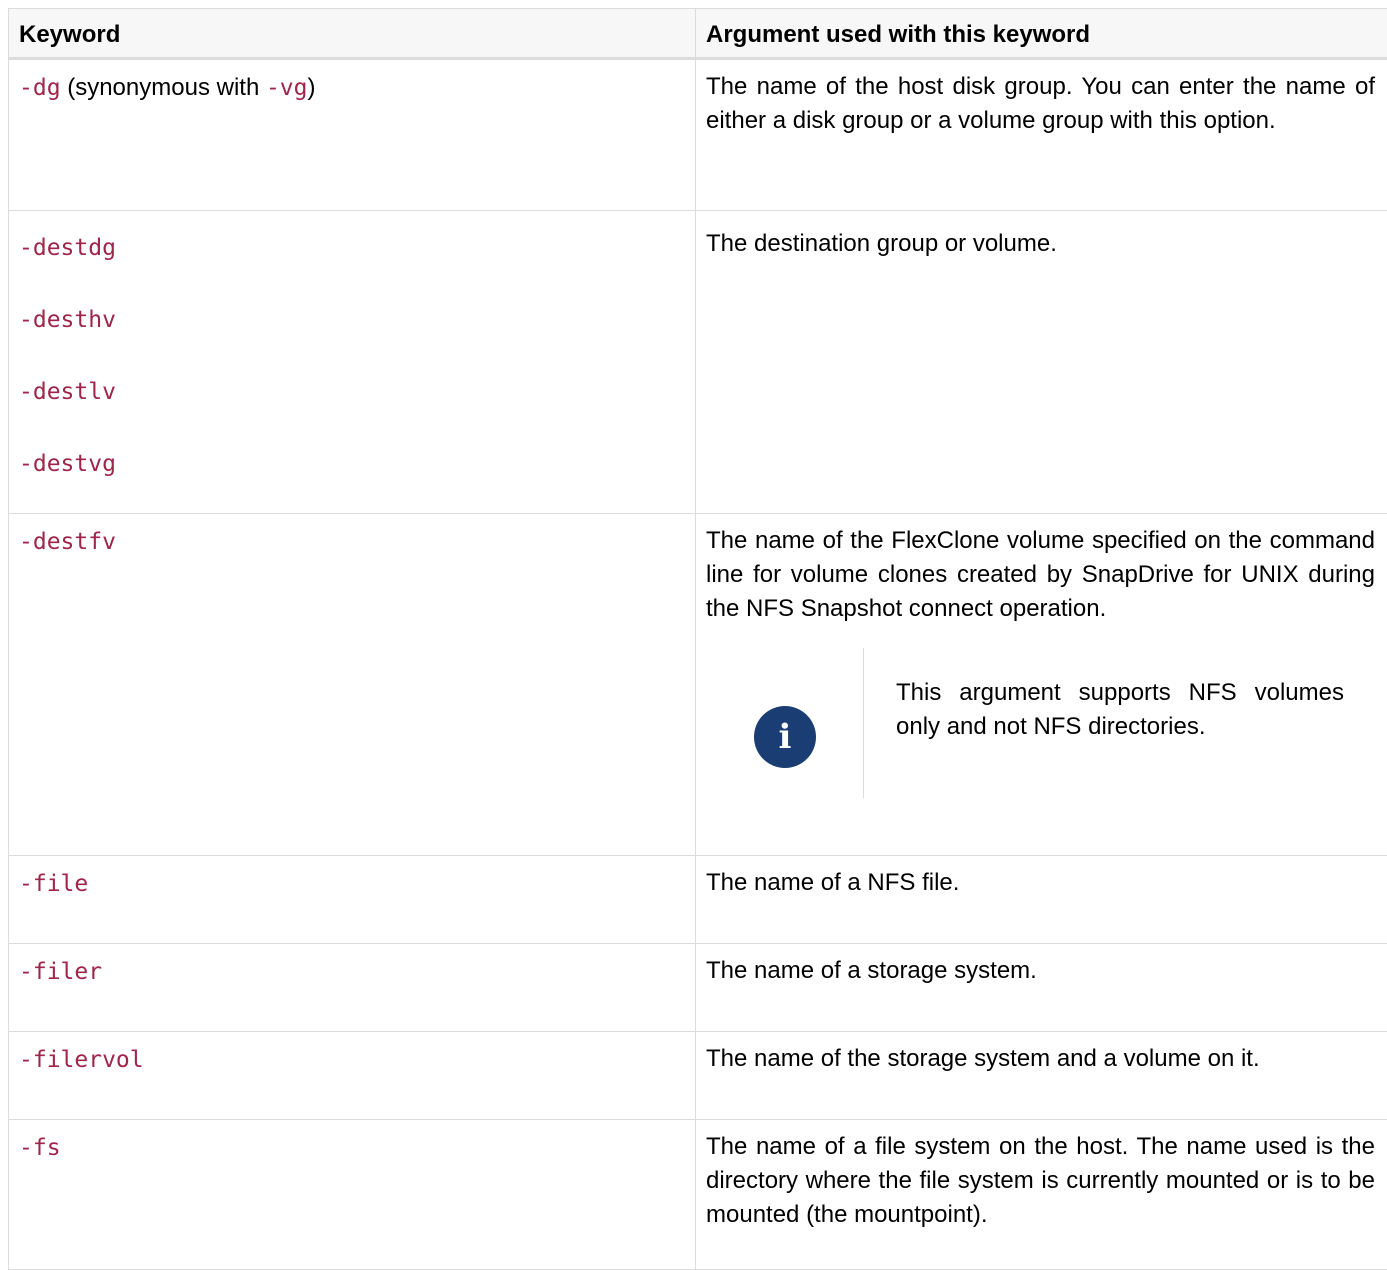  What do you see at coordinates (67, 542) in the screenshot?
I see `keyword-code: -destfv` at bounding box center [67, 542].